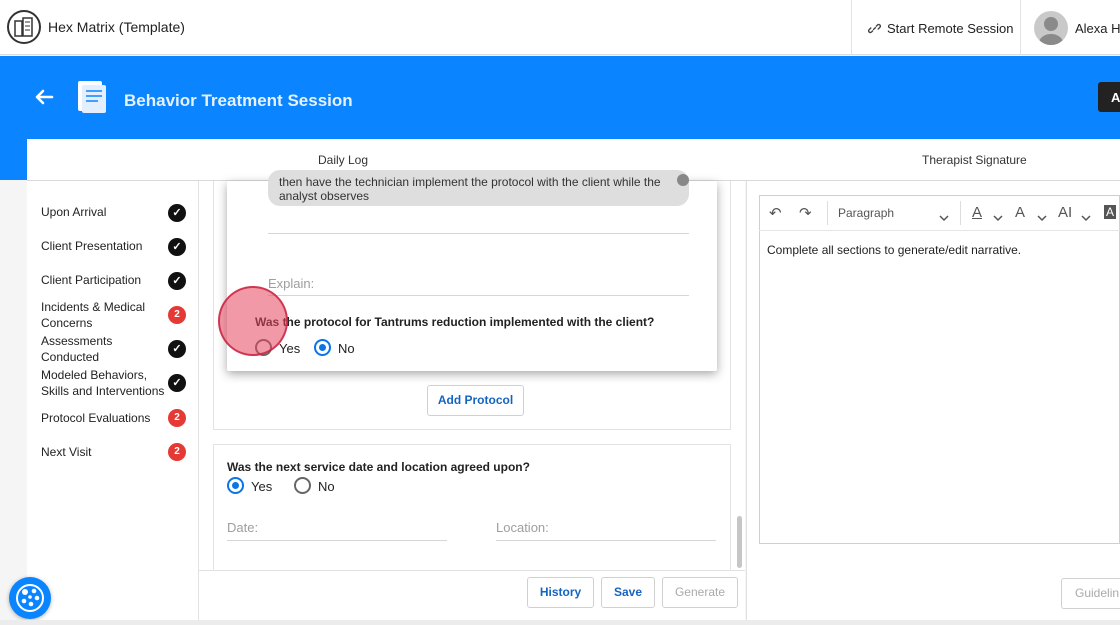 This screenshot has width=1120, height=625. Describe the element at coordinates (478, 295) in the screenshot. I see `explain-underline` at that location.